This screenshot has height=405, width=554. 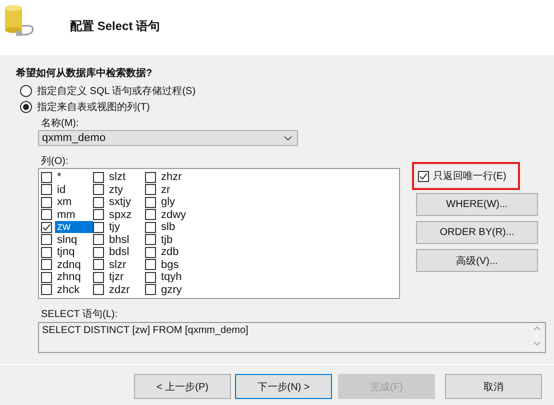 What do you see at coordinates (116, 277) in the screenshot?
I see `column-item: tjzr` at bounding box center [116, 277].